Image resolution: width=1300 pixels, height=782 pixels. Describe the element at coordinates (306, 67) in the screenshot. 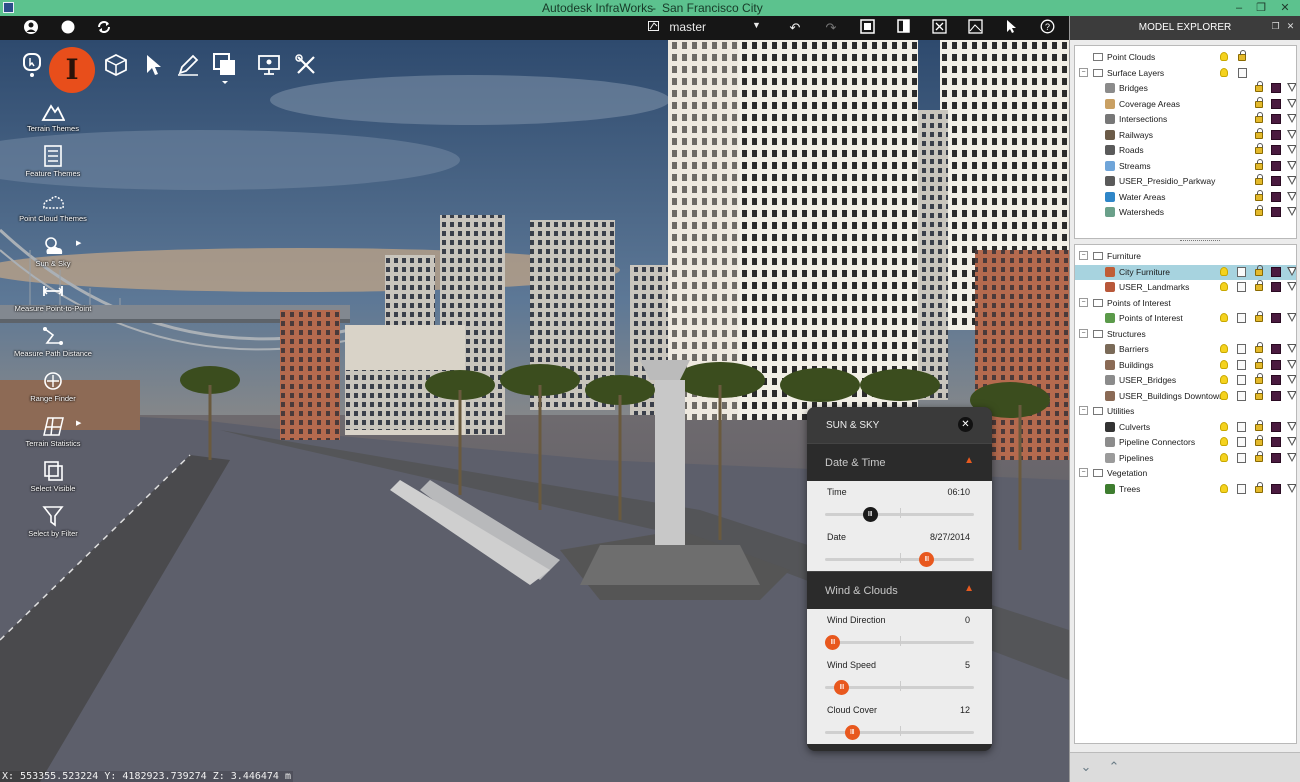

I see `settings-tools-icon` at that location.